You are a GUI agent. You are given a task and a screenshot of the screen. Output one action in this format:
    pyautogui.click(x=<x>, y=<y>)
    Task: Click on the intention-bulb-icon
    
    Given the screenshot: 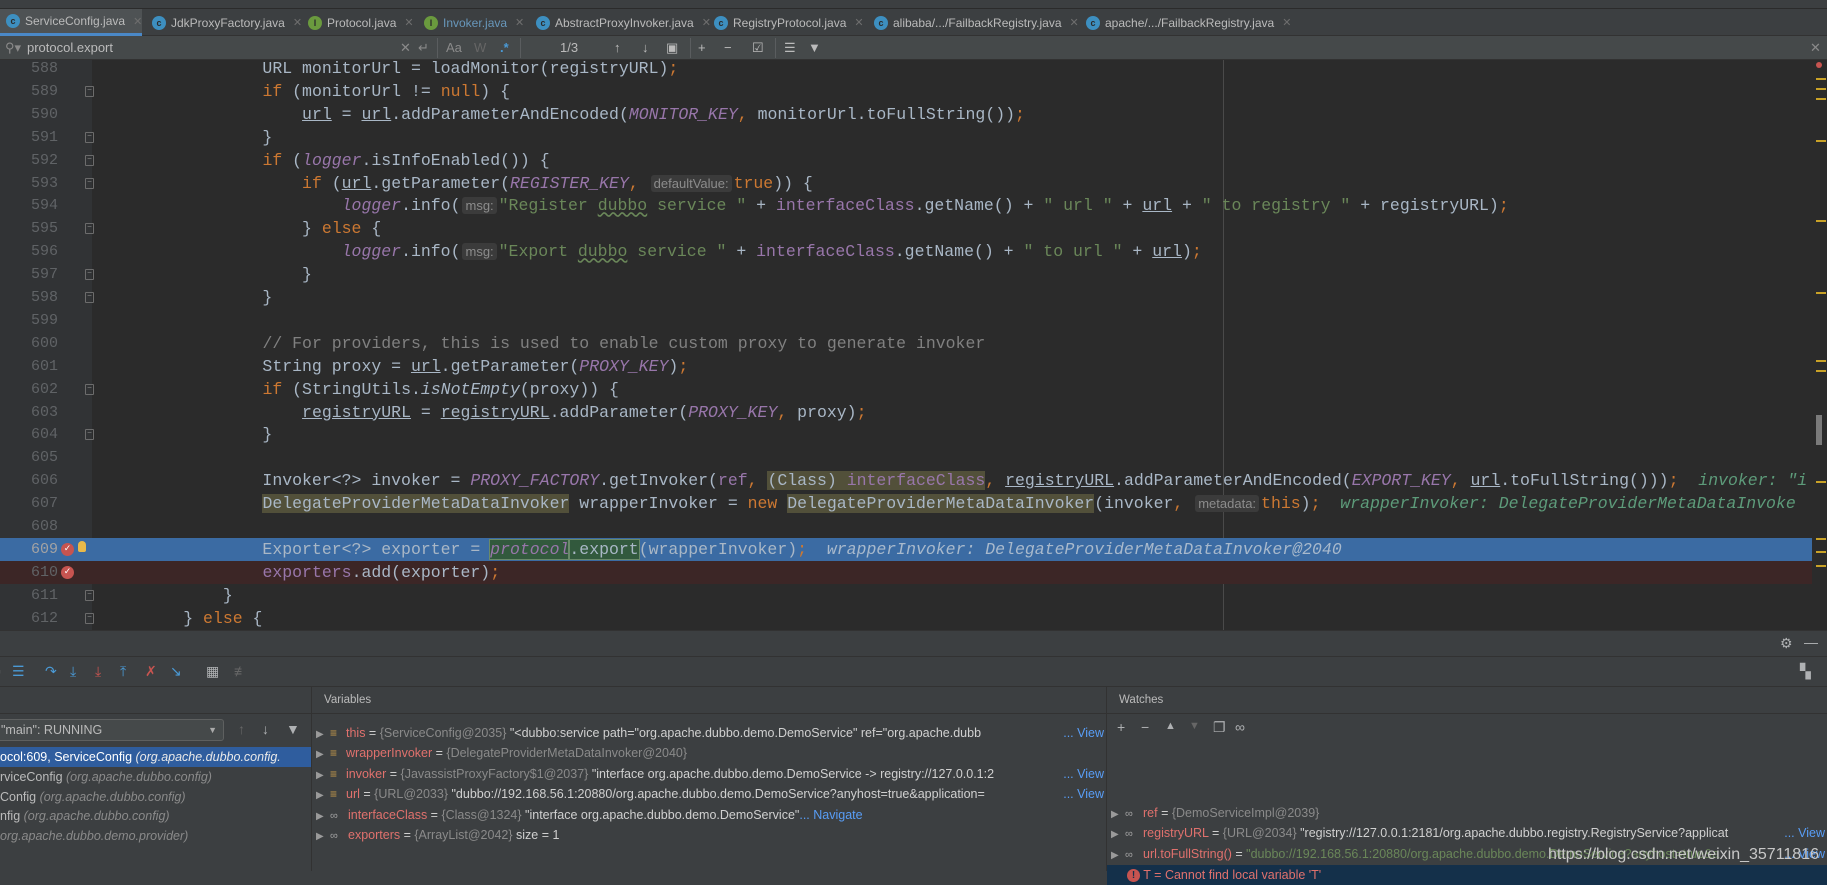 What is the action you would take?
    pyautogui.click(x=82, y=546)
    